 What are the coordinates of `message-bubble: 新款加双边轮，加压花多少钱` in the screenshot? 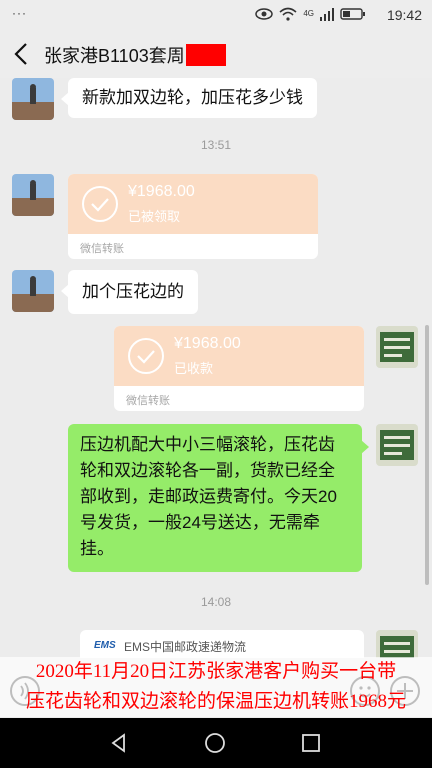 It's located at (189, 98).